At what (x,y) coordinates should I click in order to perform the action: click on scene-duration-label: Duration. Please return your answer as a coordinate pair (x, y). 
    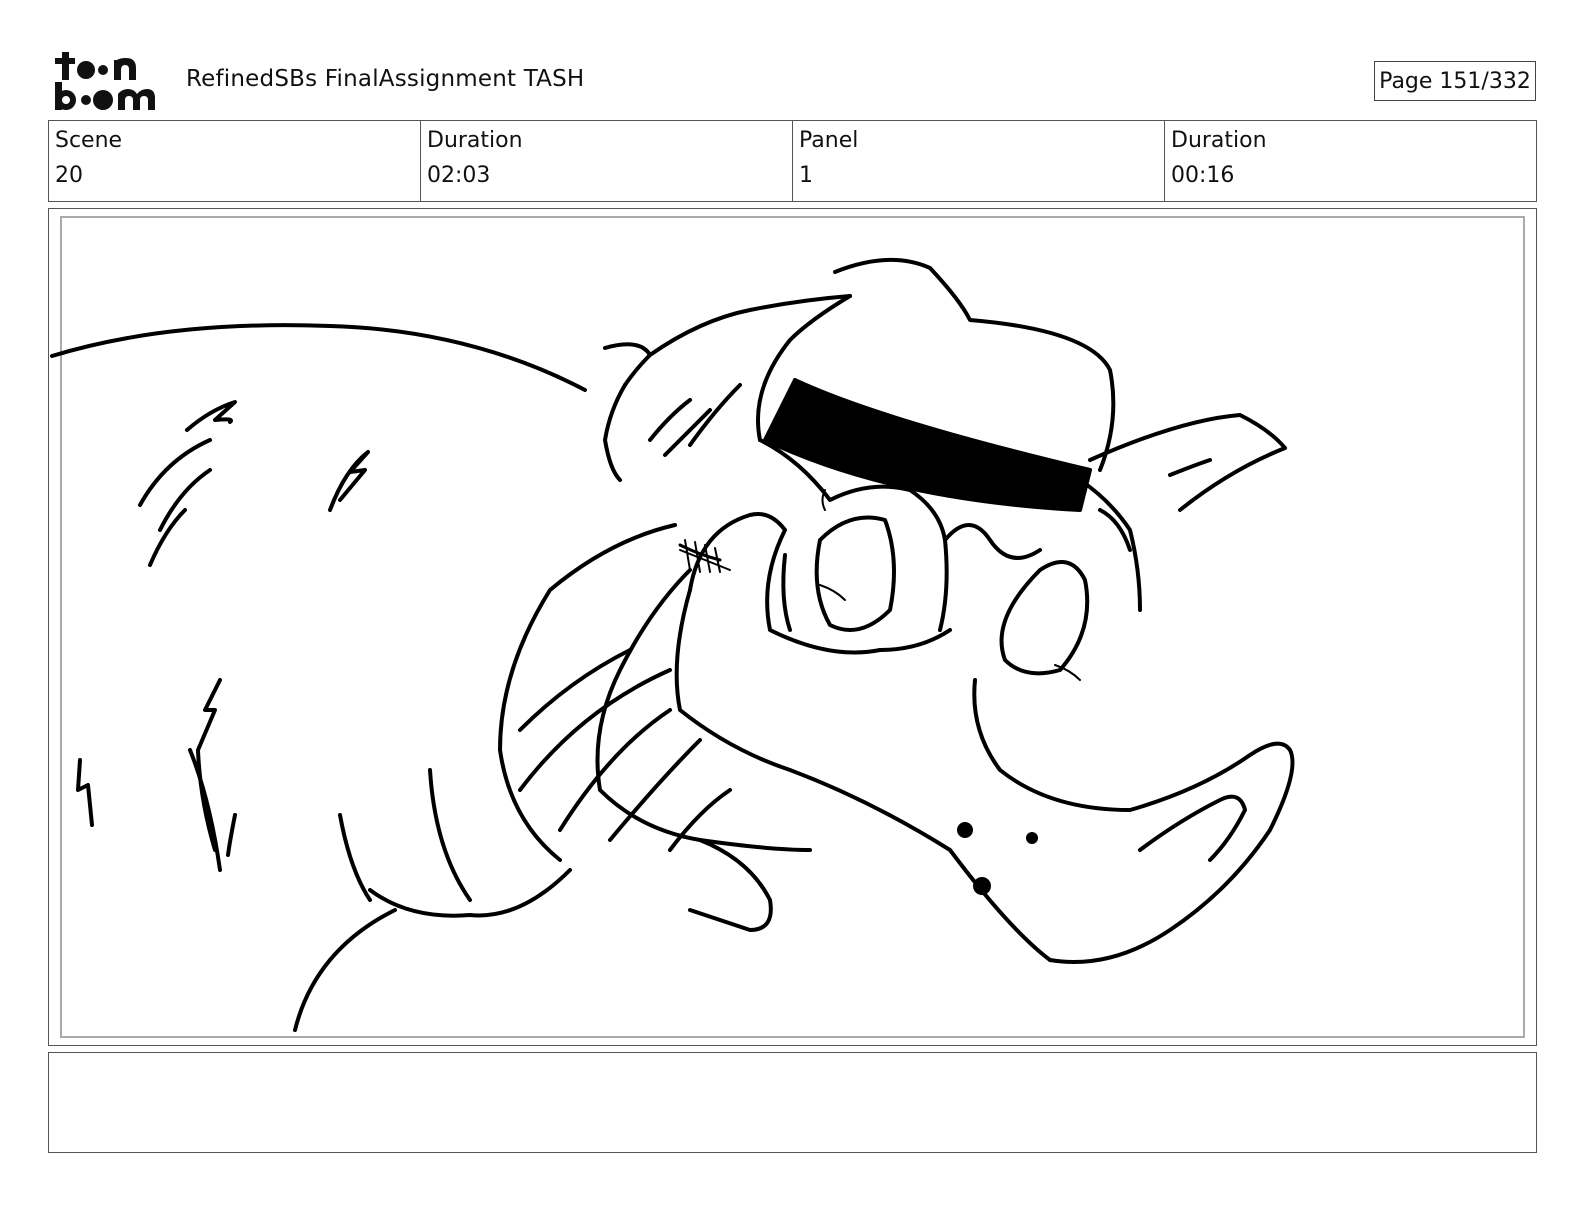
    Looking at the image, I should click on (475, 140).